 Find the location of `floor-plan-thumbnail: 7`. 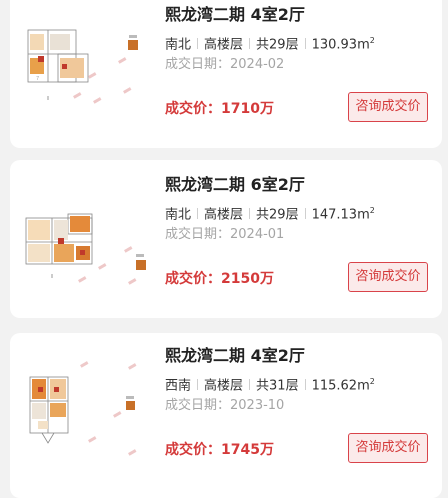

floor-plan-thumbnail: 7 is located at coordinates (84, 74).